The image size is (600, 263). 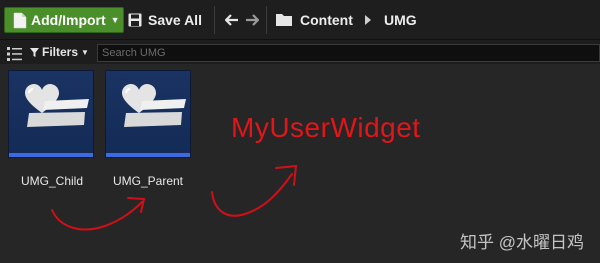 I want to click on filters-button: Filters ▼, so click(x=60, y=52).